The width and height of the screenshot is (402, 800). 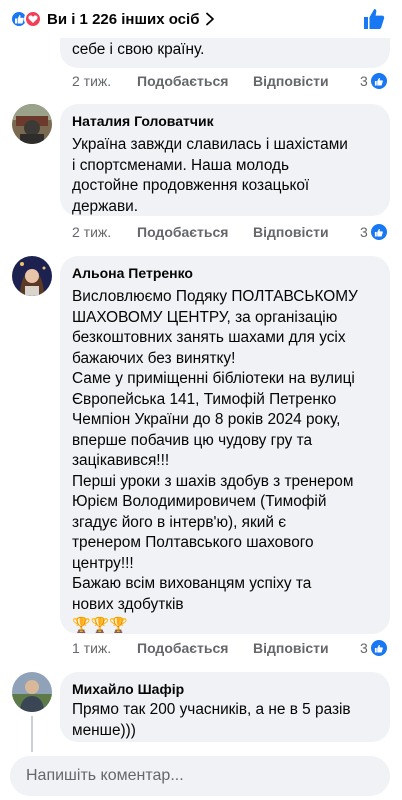 I want to click on comment-actions: 1 тиж. Подобається Відповісти, so click(x=200, y=648).